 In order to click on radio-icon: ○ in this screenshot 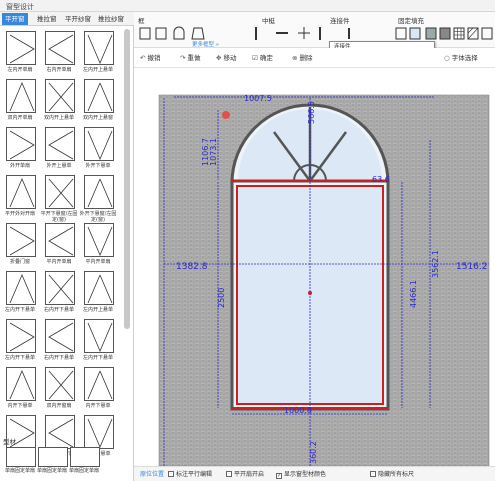, I will do `click(447, 58)`.